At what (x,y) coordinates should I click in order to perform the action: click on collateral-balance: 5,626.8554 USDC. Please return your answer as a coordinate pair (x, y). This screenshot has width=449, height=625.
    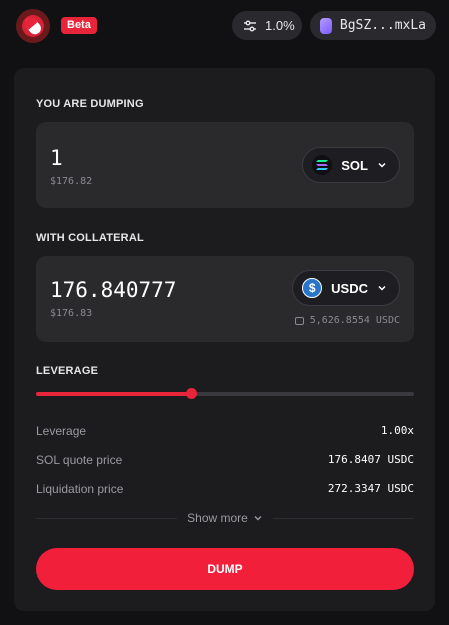
    Looking at the image, I should click on (347, 320).